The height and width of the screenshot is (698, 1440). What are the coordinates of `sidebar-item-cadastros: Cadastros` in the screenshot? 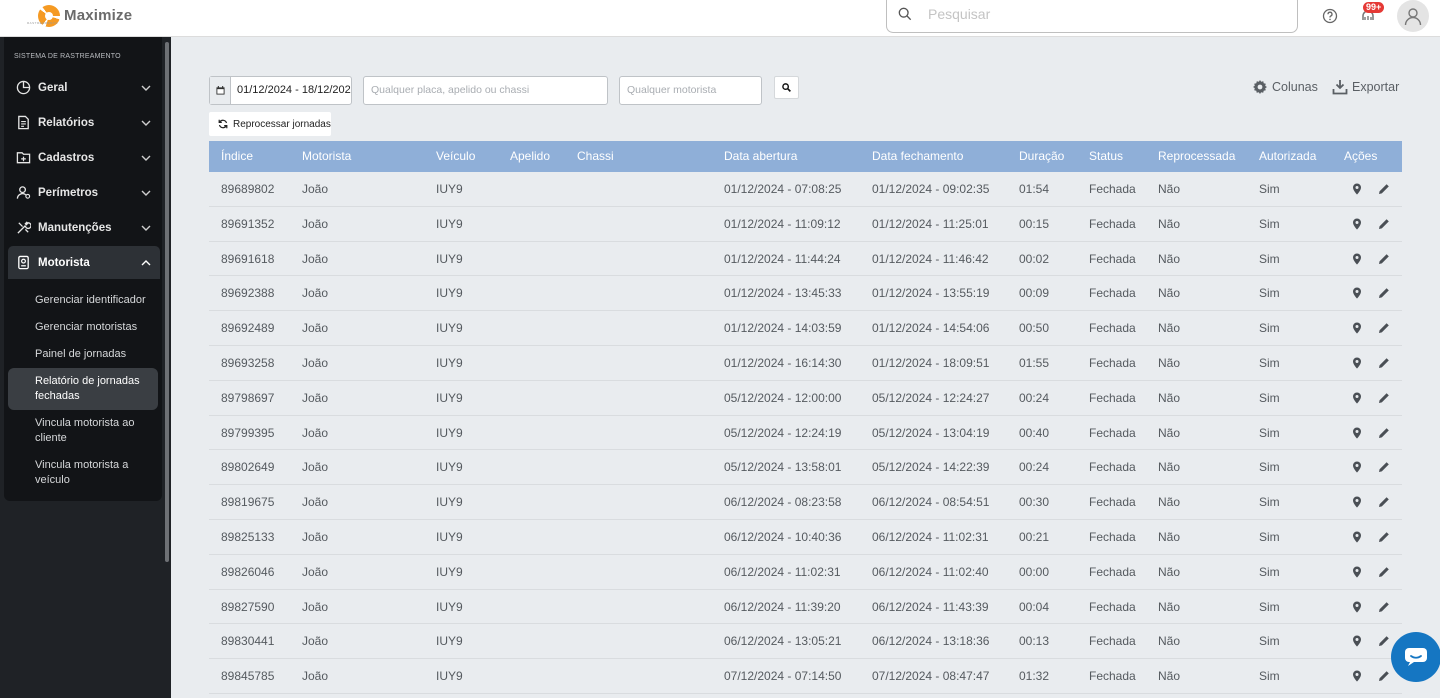 It's located at (84, 157).